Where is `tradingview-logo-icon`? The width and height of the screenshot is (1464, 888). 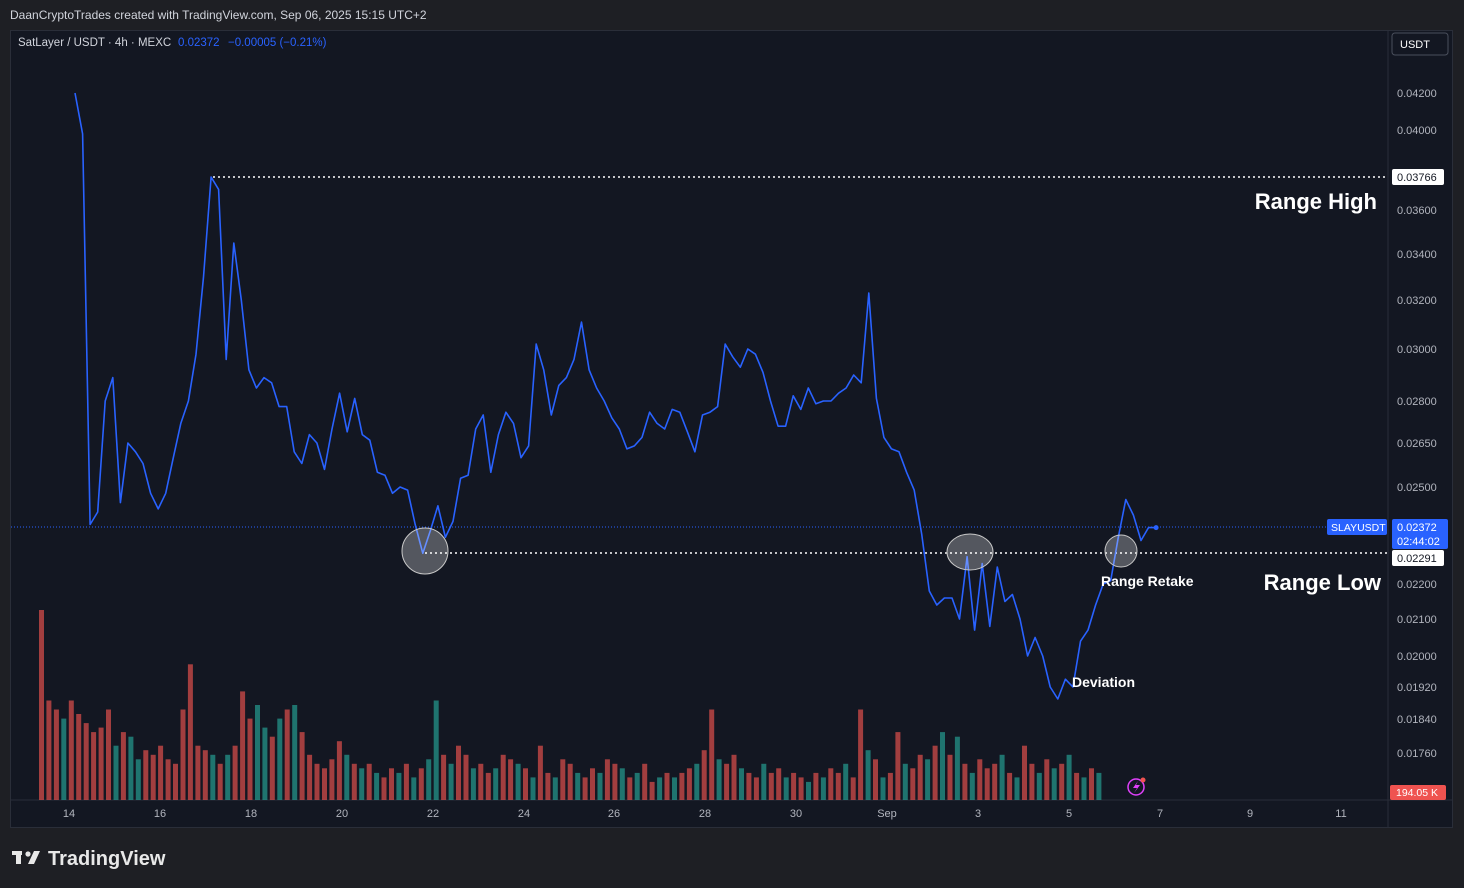
tradingview-logo-icon is located at coordinates (26, 857).